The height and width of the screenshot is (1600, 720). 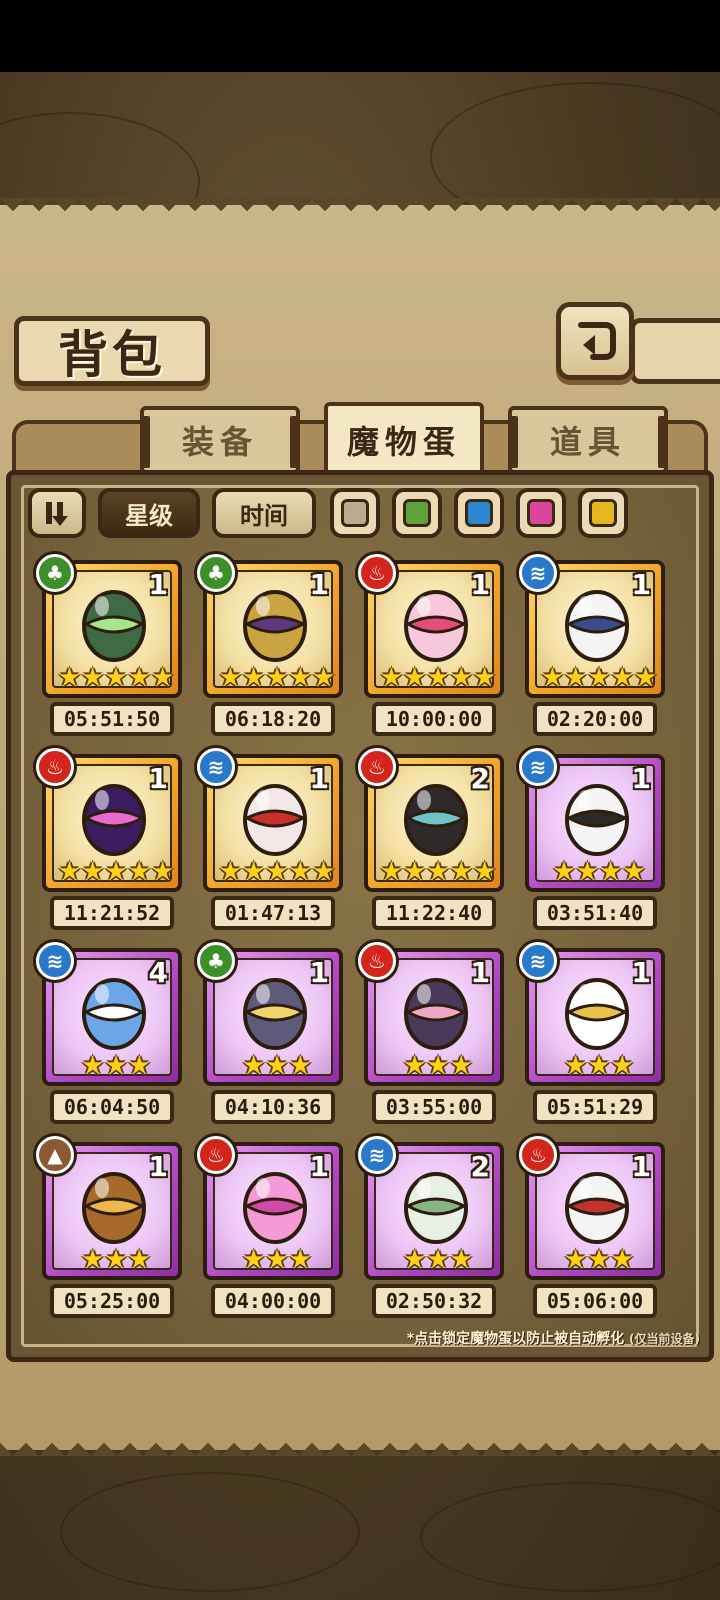 I want to click on egg-slot: 1 ★ ★ ★ ★ ★ ♣ 06:18:20, so click(x=270, y=647).